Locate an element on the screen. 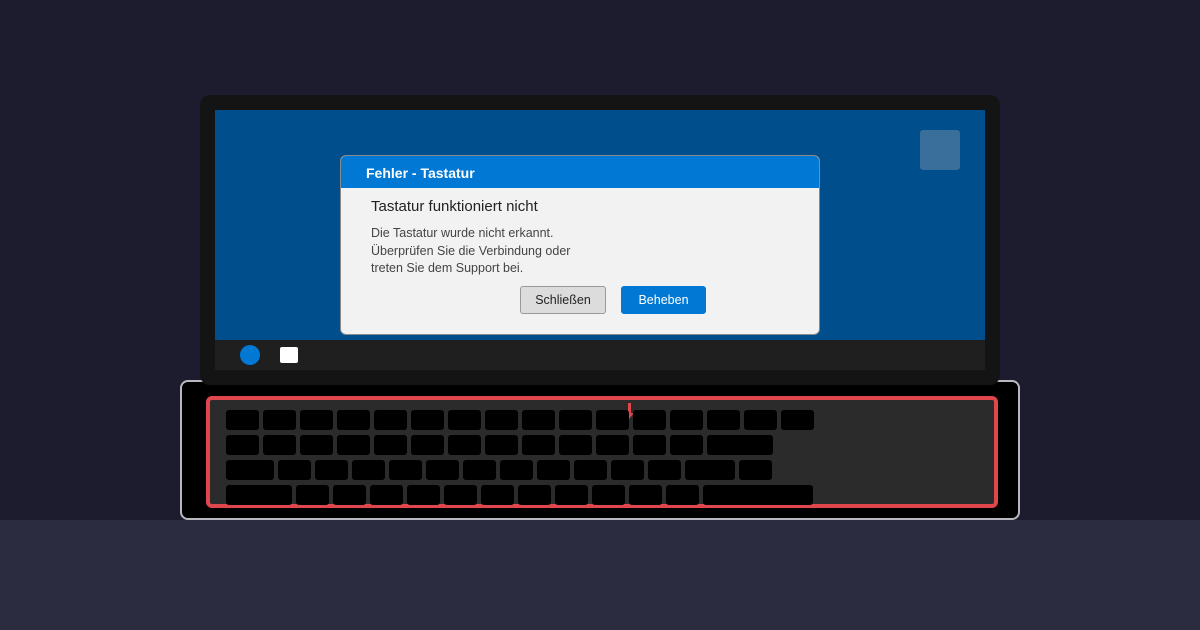 This screenshot has width=1200, height=630. keyboard-highlight is located at coordinates (602, 452).